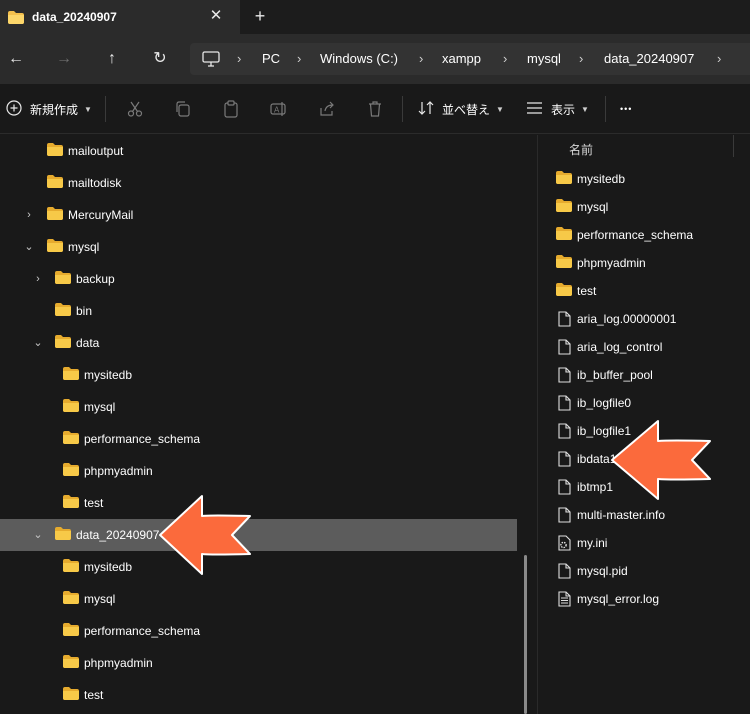 Image resolution: width=750 pixels, height=714 pixels. I want to click on nav-tree-item-label: data, so click(88, 343).